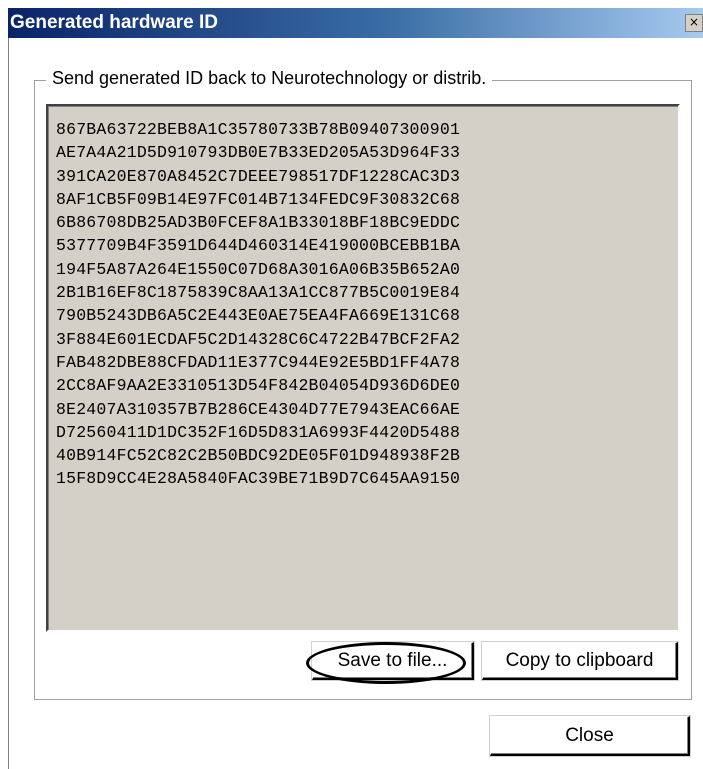 Image resolution: width=703 pixels, height=769 pixels. I want to click on hardware-id-line: D72560411D1DC352F16D5D831A6993F4420D5488, so click(258, 432).